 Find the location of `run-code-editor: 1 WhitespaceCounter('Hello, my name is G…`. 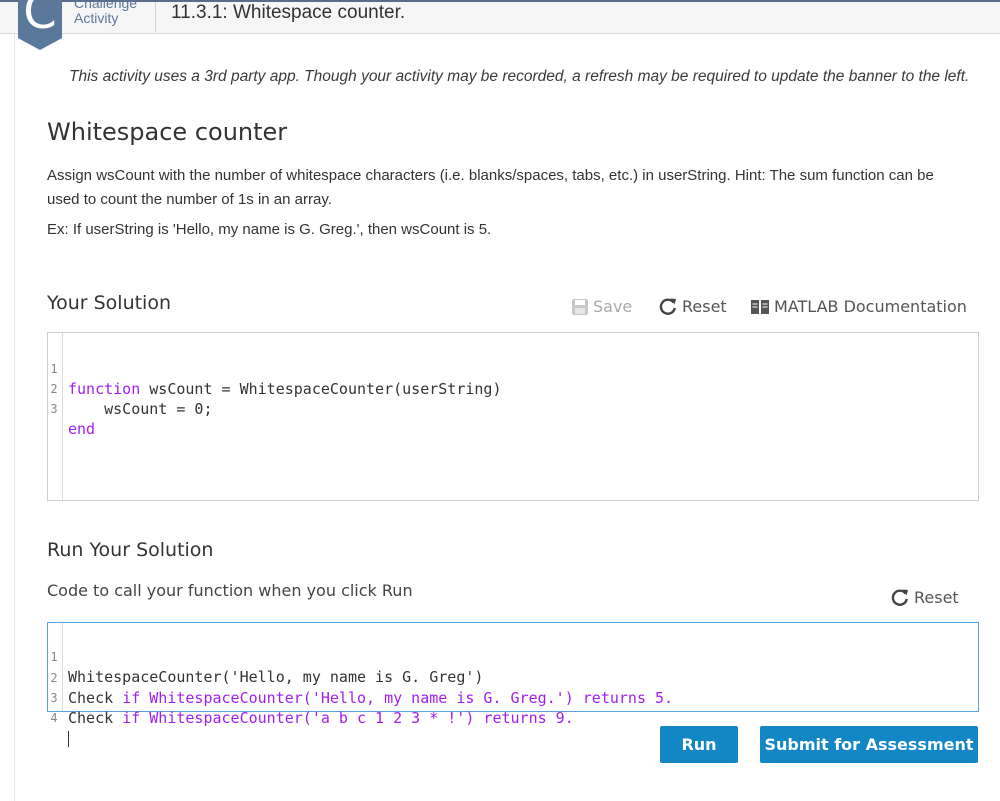

run-code-editor: 1 WhitespaceCounter('Hello, my name is G… is located at coordinates (513, 684).